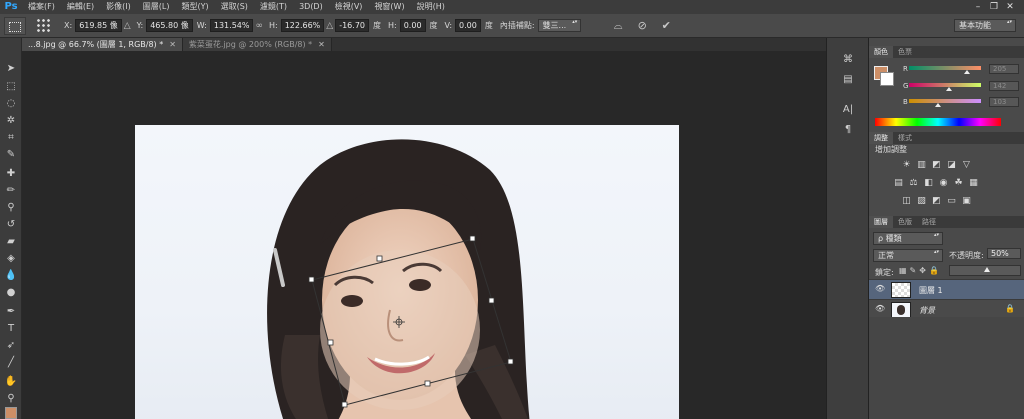 This screenshot has width=1024, height=419. I want to click on menu-layer: 圖層(L), so click(156, 7).